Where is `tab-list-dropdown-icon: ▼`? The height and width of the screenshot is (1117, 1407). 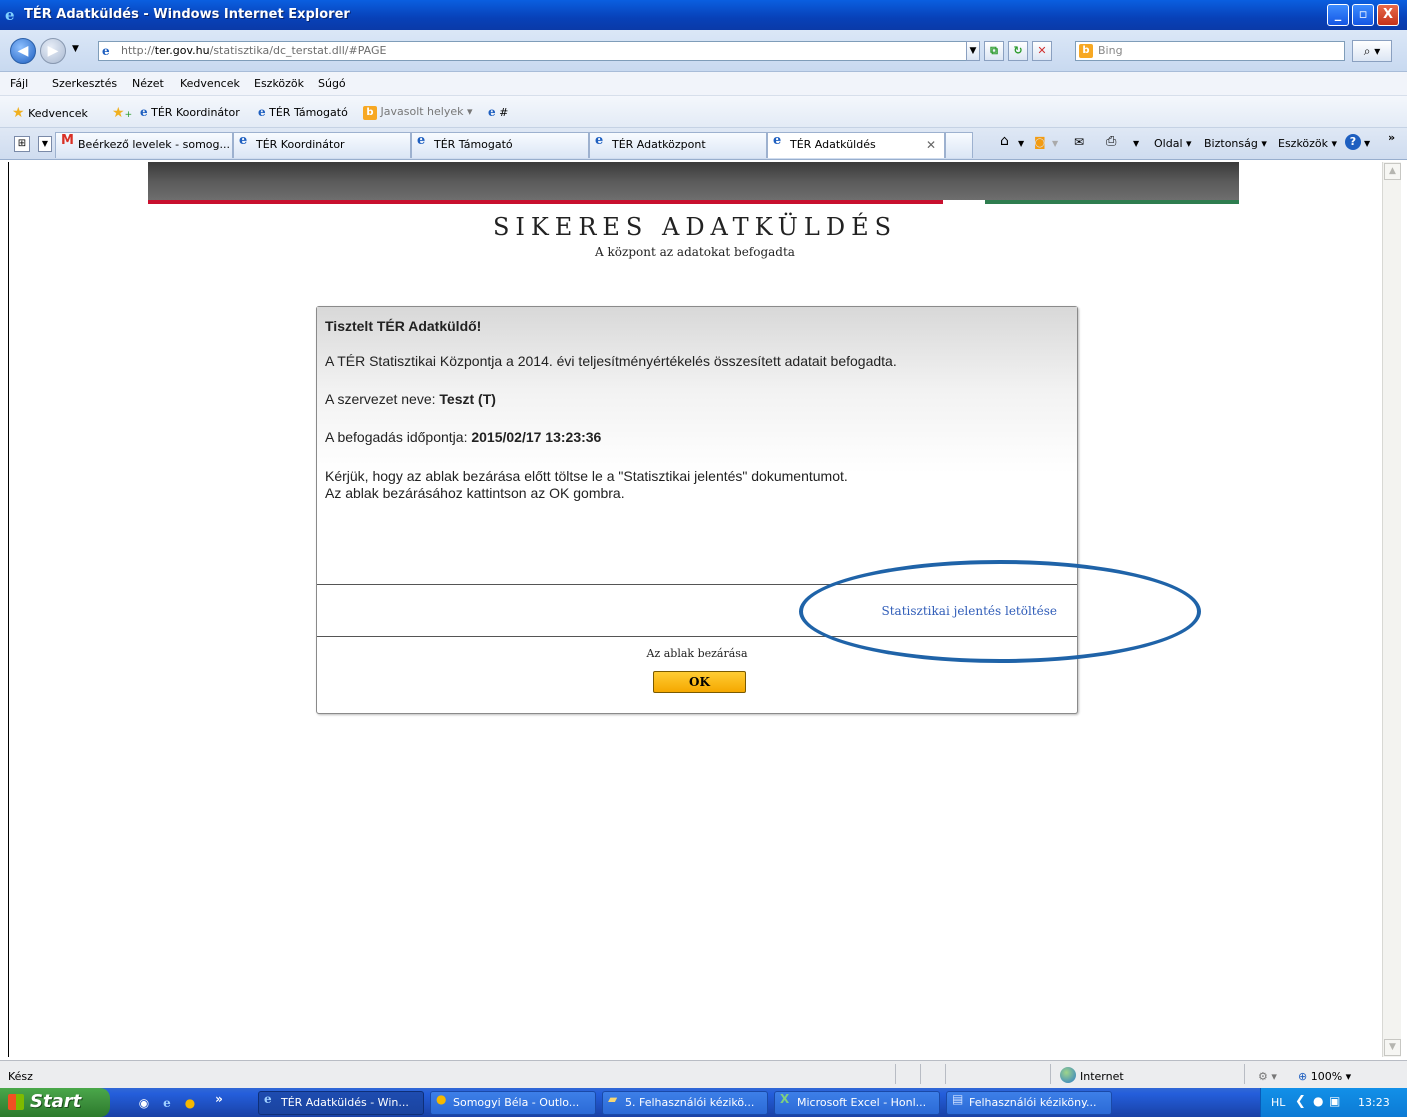 tab-list-dropdown-icon: ▼ is located at coordinates (45, 144).